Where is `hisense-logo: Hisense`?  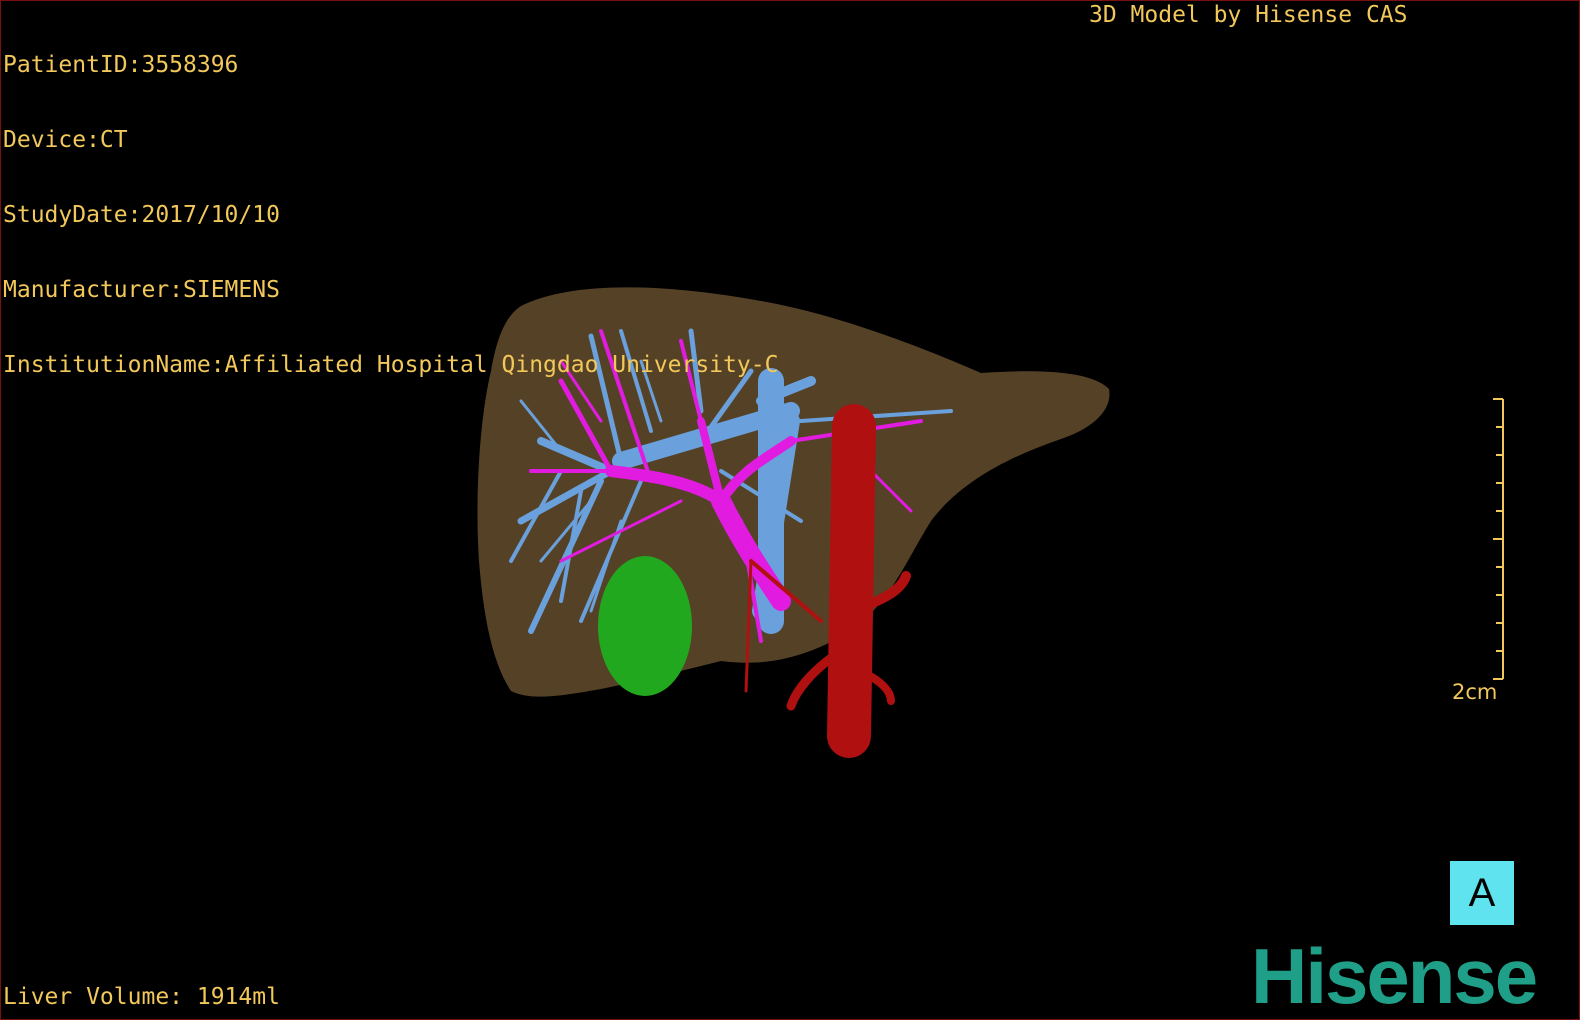 hisense-logo: Hisense is located at coordinates (1394, 976).